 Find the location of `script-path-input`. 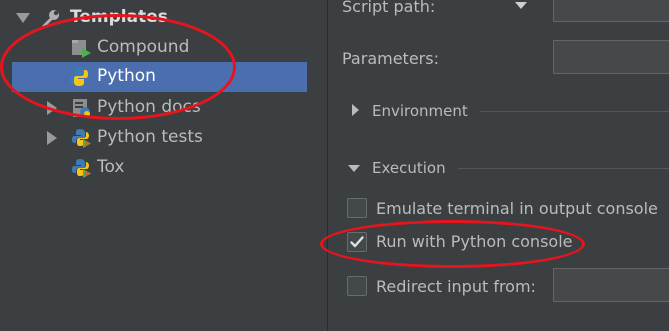

script-path-input is located at coordinates (611, 11).